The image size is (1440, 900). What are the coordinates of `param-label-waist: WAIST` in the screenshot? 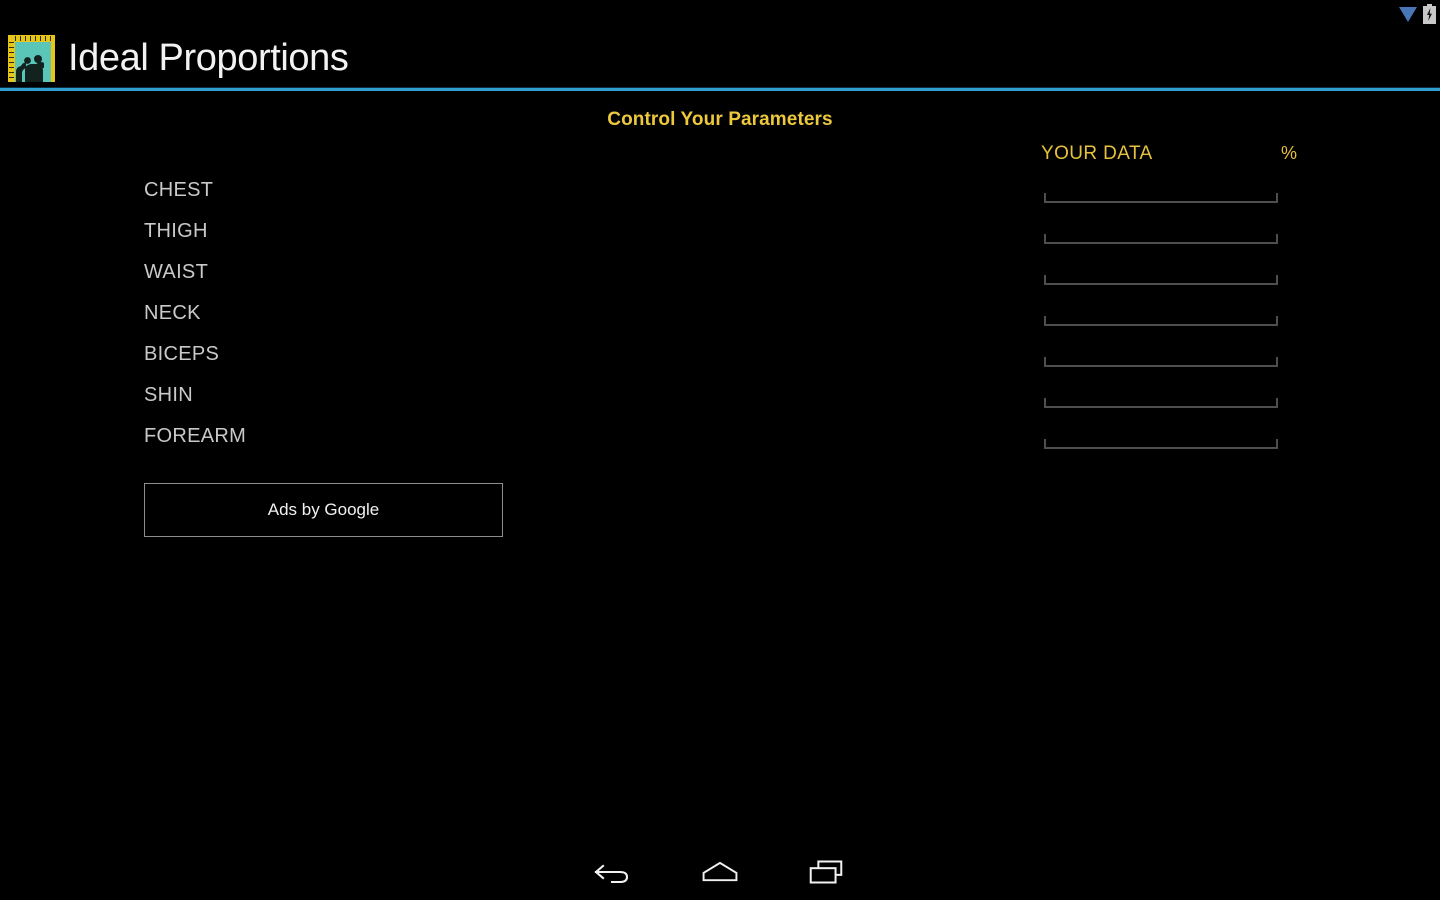 It's located at (176, 272).